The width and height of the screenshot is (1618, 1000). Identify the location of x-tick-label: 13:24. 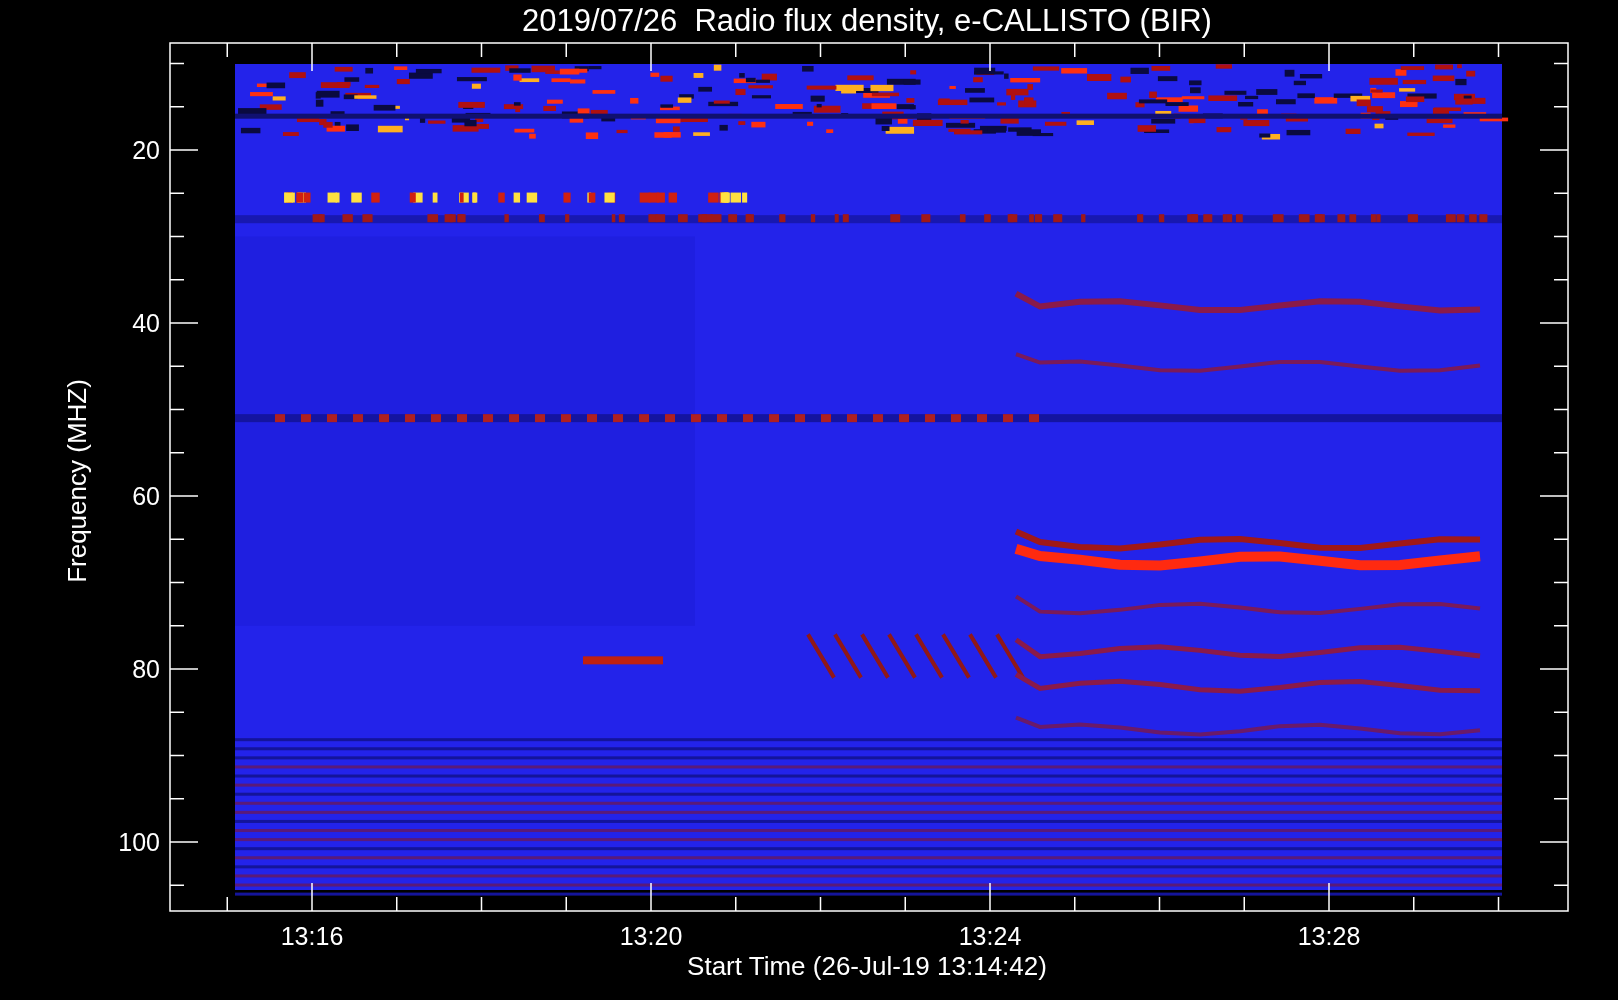
(990, 936).